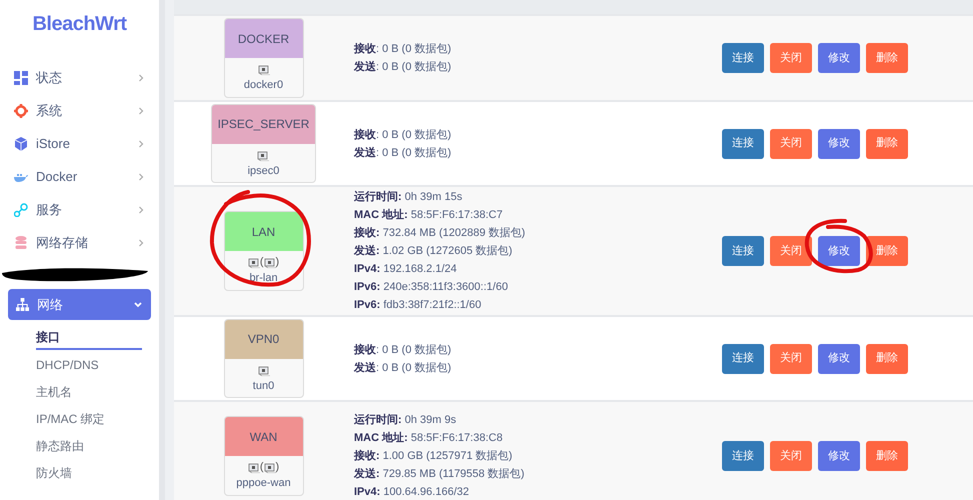 The image size is (973, 500). Describe the element at coordinates (79, 77) in the screenshot. I see `nav-item: 状态` at that location.